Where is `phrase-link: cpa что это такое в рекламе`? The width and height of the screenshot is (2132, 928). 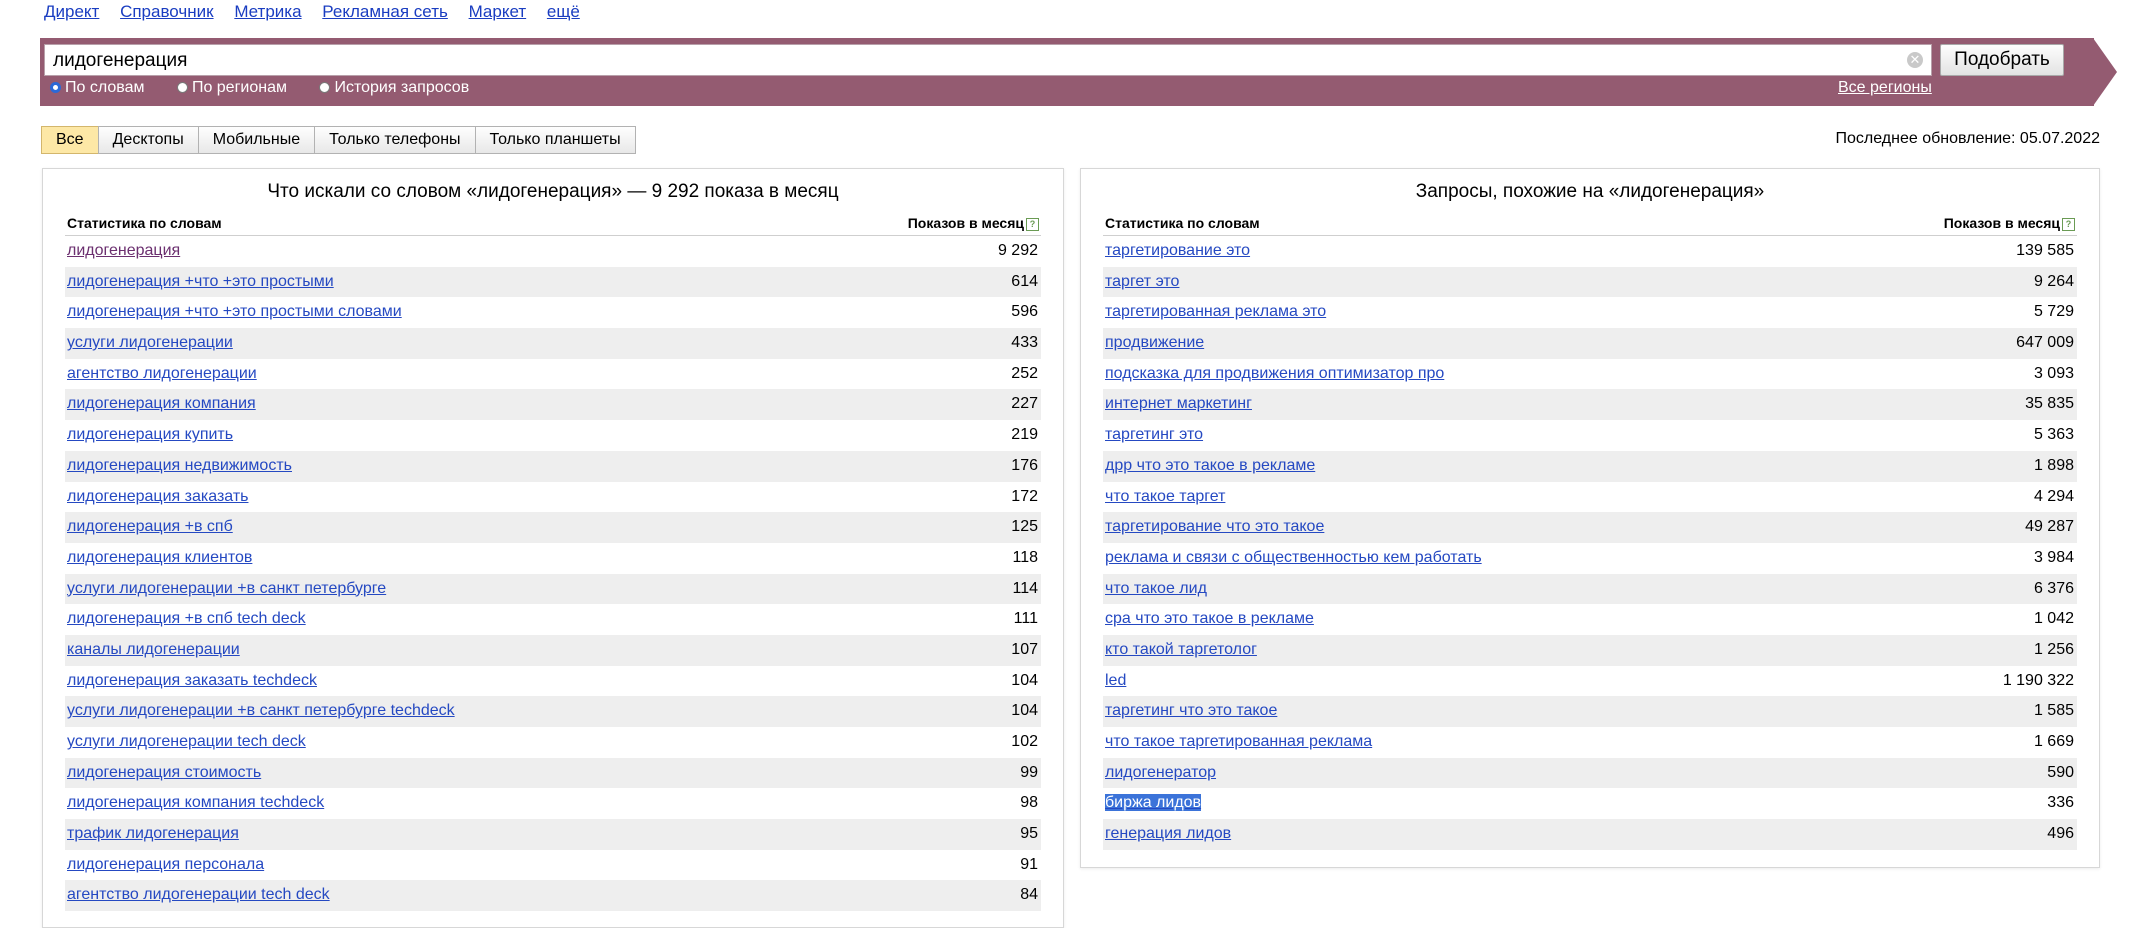
phrase-link: cpa что это такое в рекламе is located at coordinates (1209, 619).